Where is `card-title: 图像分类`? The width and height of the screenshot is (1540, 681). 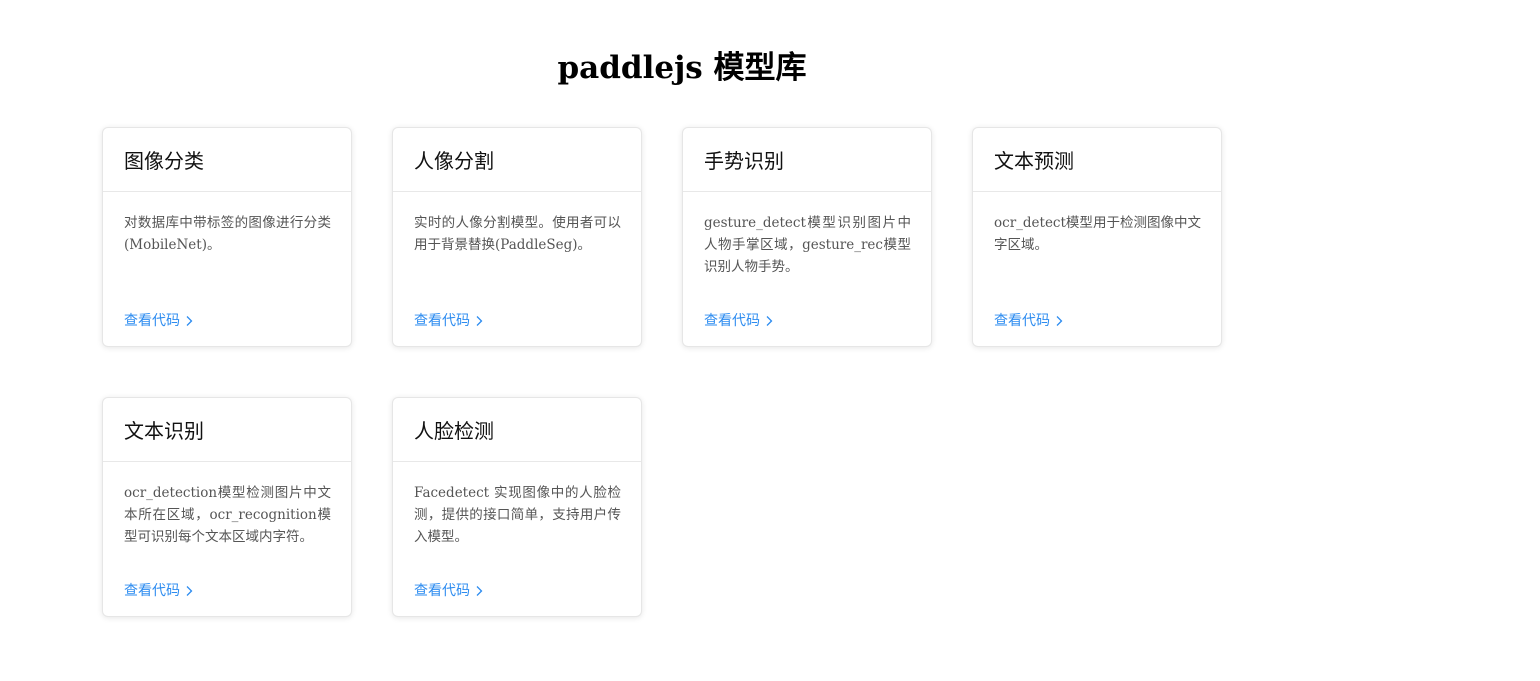 card-title: 图像分类 is located at coordinates (164, 161).